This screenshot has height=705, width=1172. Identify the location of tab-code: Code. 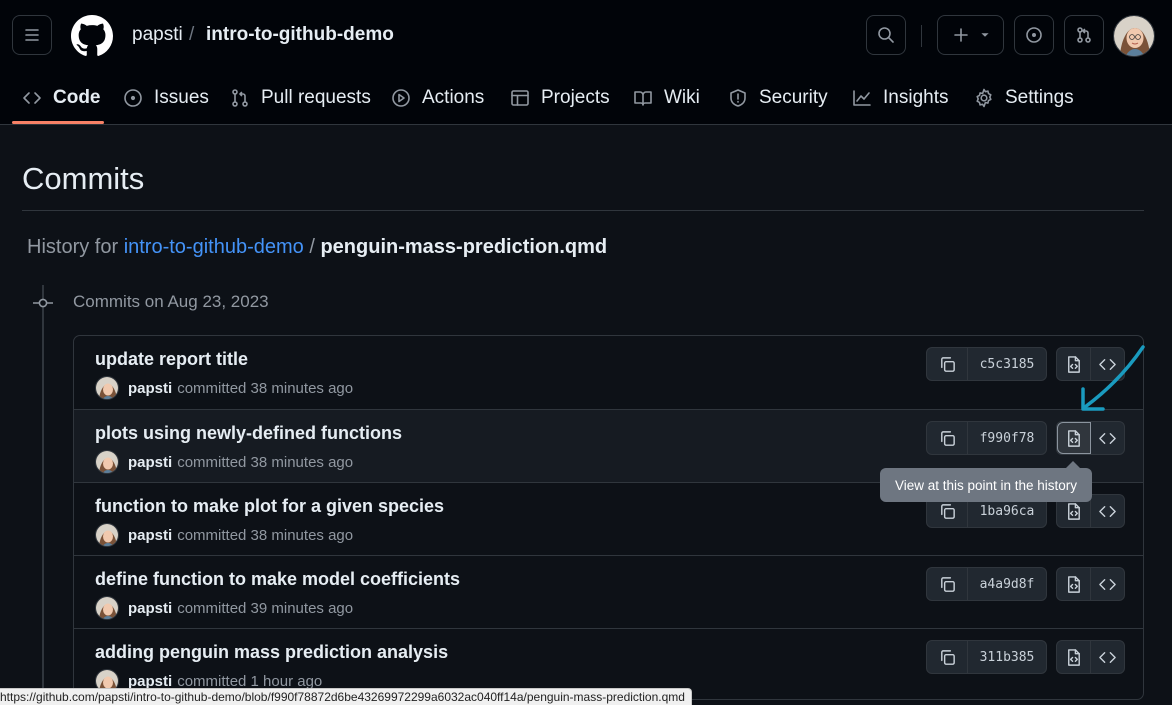
(61, 98).